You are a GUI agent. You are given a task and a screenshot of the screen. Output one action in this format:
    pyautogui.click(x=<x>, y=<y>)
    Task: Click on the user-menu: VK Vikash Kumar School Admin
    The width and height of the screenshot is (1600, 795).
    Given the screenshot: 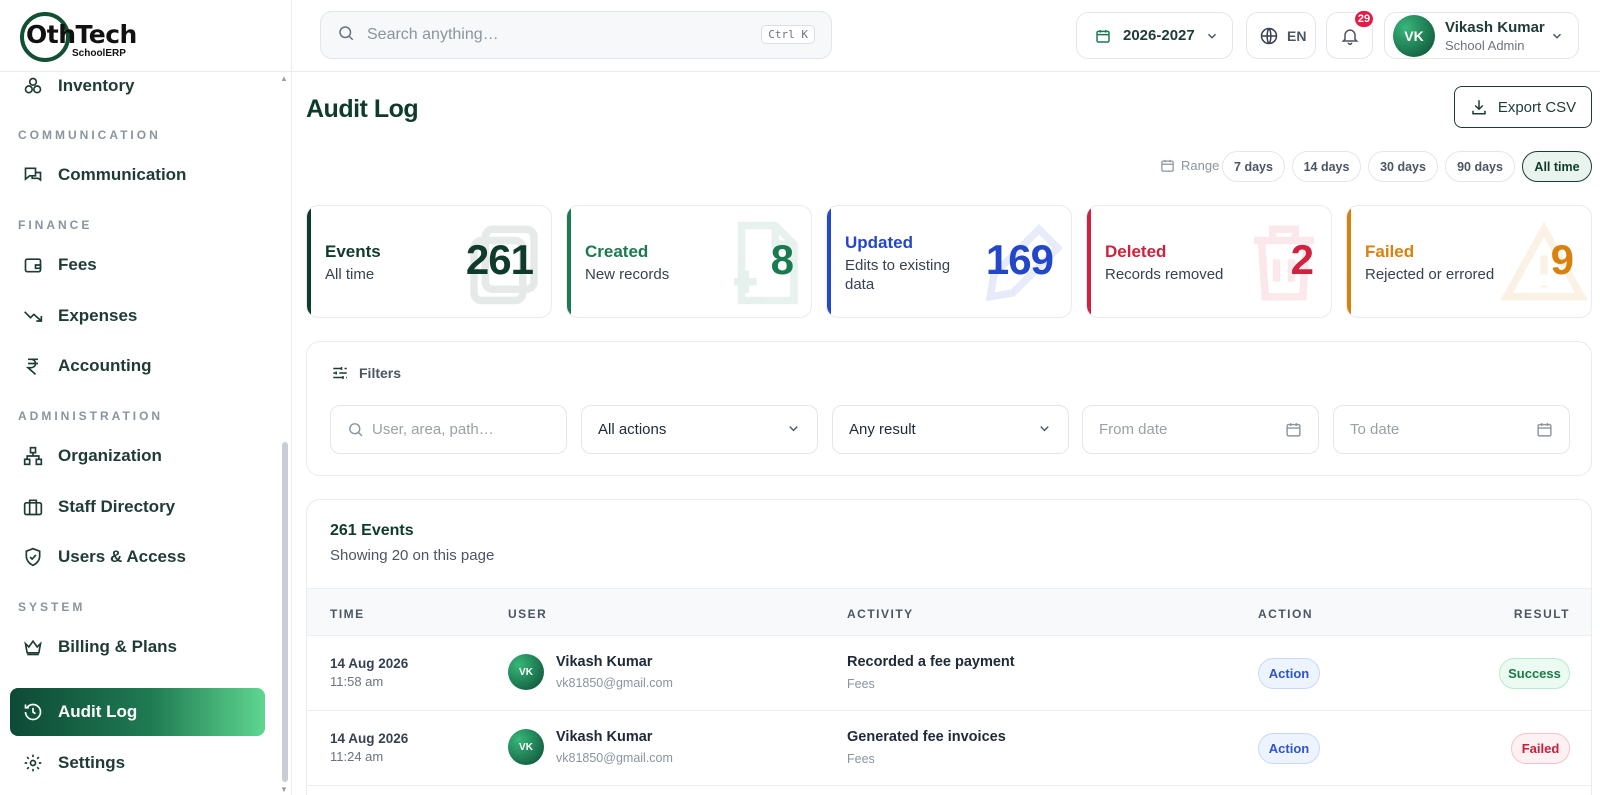 What is the action you would take?
    pyautogui.click(x=1481, y=35)
    